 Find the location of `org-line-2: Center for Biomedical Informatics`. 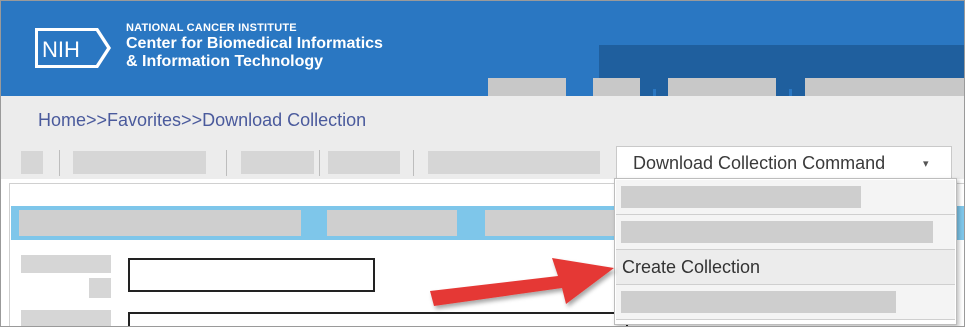

org-line-2: Center for Biomedical Informatics is located at coordinates (254, 43).